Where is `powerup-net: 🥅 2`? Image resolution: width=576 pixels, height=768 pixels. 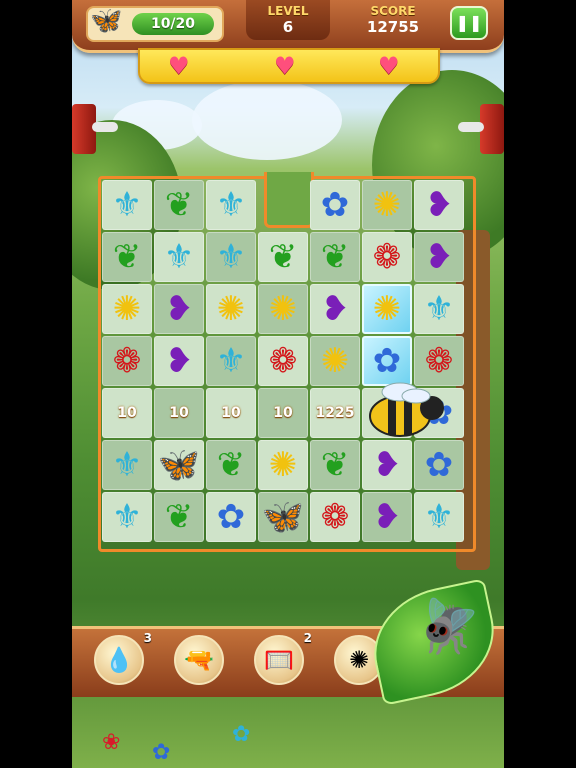
powerup-net: 🥅 2 is located at coordinates (283, 658).